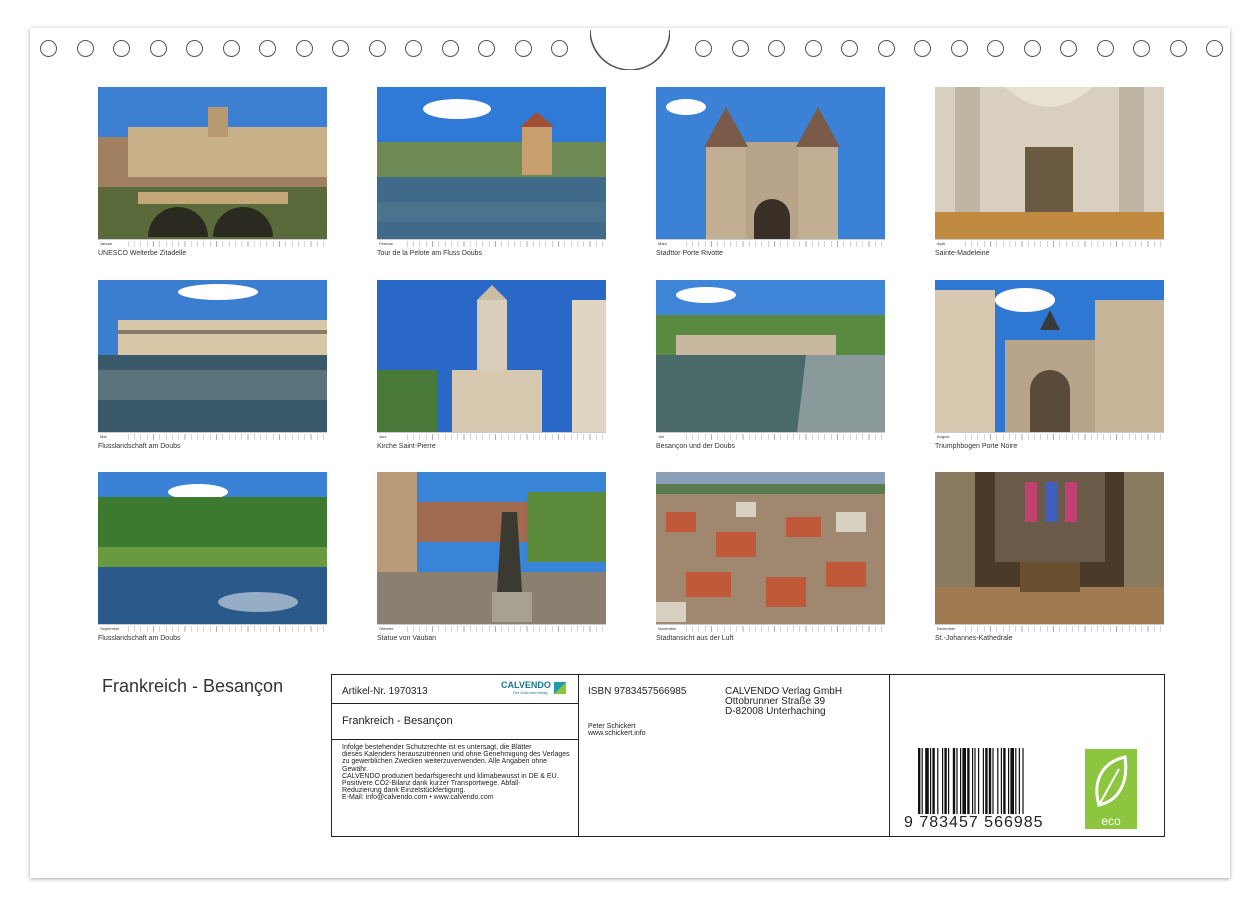 Image resolution: width=1260 pixels, height=908 pixels. What do you see at coordinates (386, 628) in the screenshot?
I see `mini-month-label: Oktober` at bounding box center [386, 628].